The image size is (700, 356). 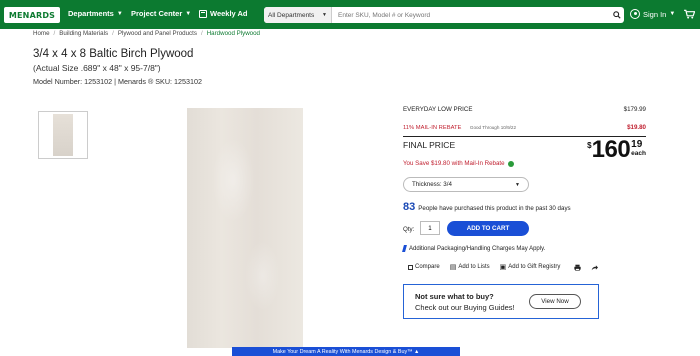 I want to click on product-thumbnail, so click(x=63, y=135).